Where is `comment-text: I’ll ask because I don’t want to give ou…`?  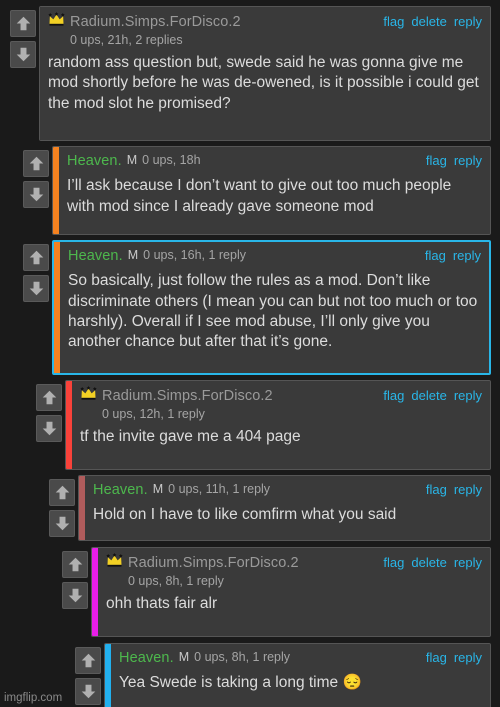
comment-text: I’ll ask because I don’t want to give ou… is located at coordinates (261, 196).